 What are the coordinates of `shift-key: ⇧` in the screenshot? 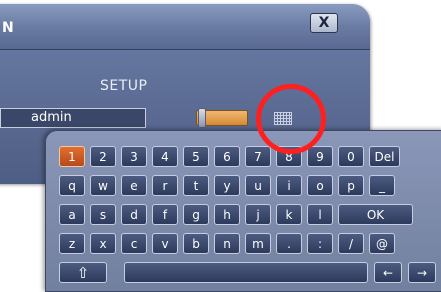 It's located at (83, 272).